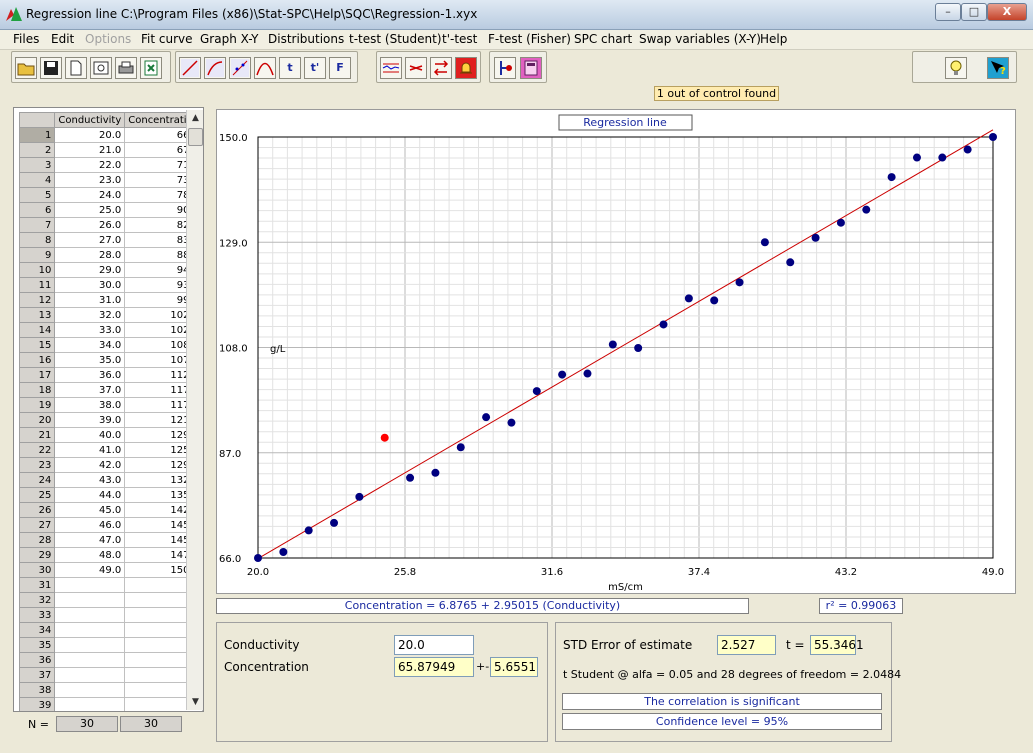  I want to click on row-number: 17, so click(37, 375).